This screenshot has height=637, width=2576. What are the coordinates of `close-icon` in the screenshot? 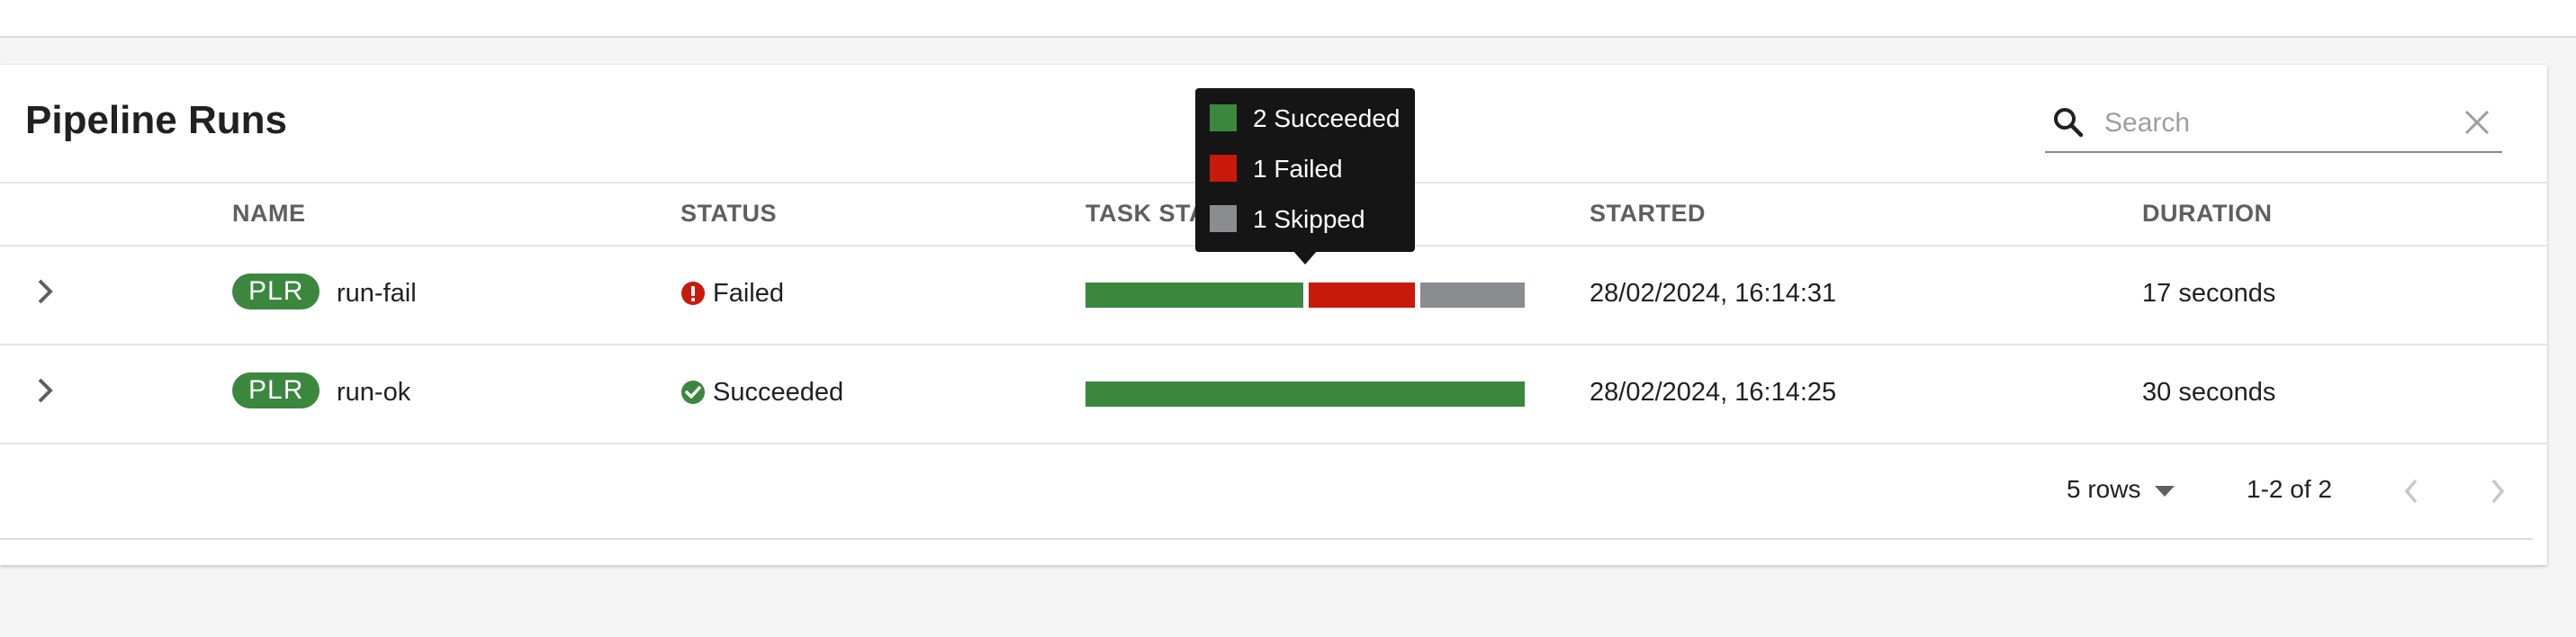 It's located at (2477, 122).